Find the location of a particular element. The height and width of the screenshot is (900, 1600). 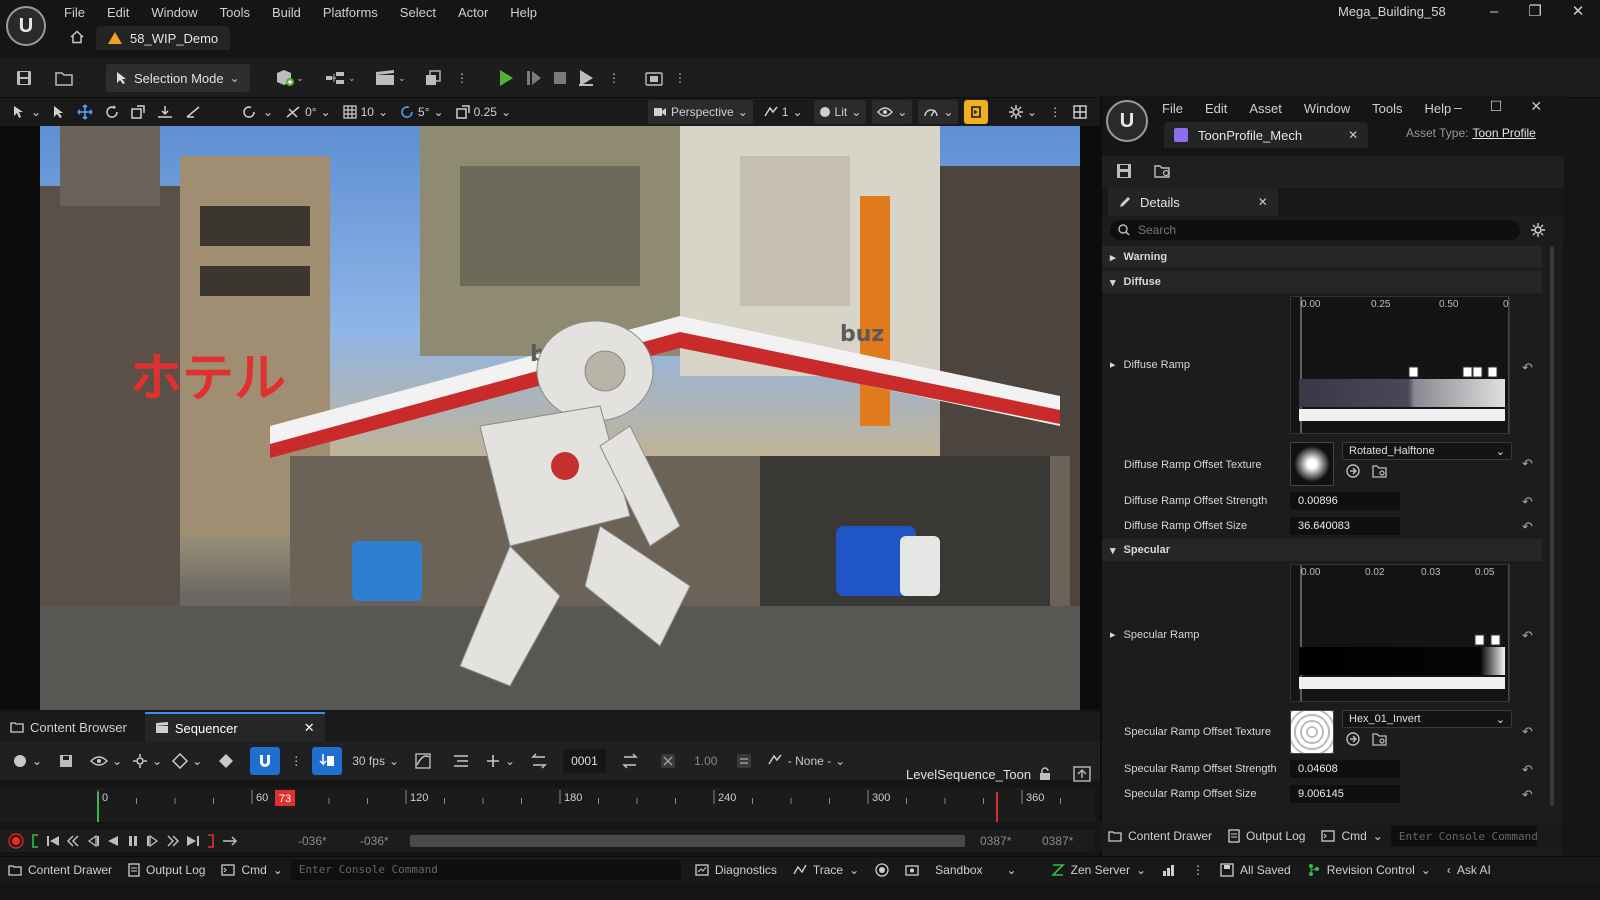

sandbox-dropdown: Sandbox ⌄ is located at coordinates (975, 870).